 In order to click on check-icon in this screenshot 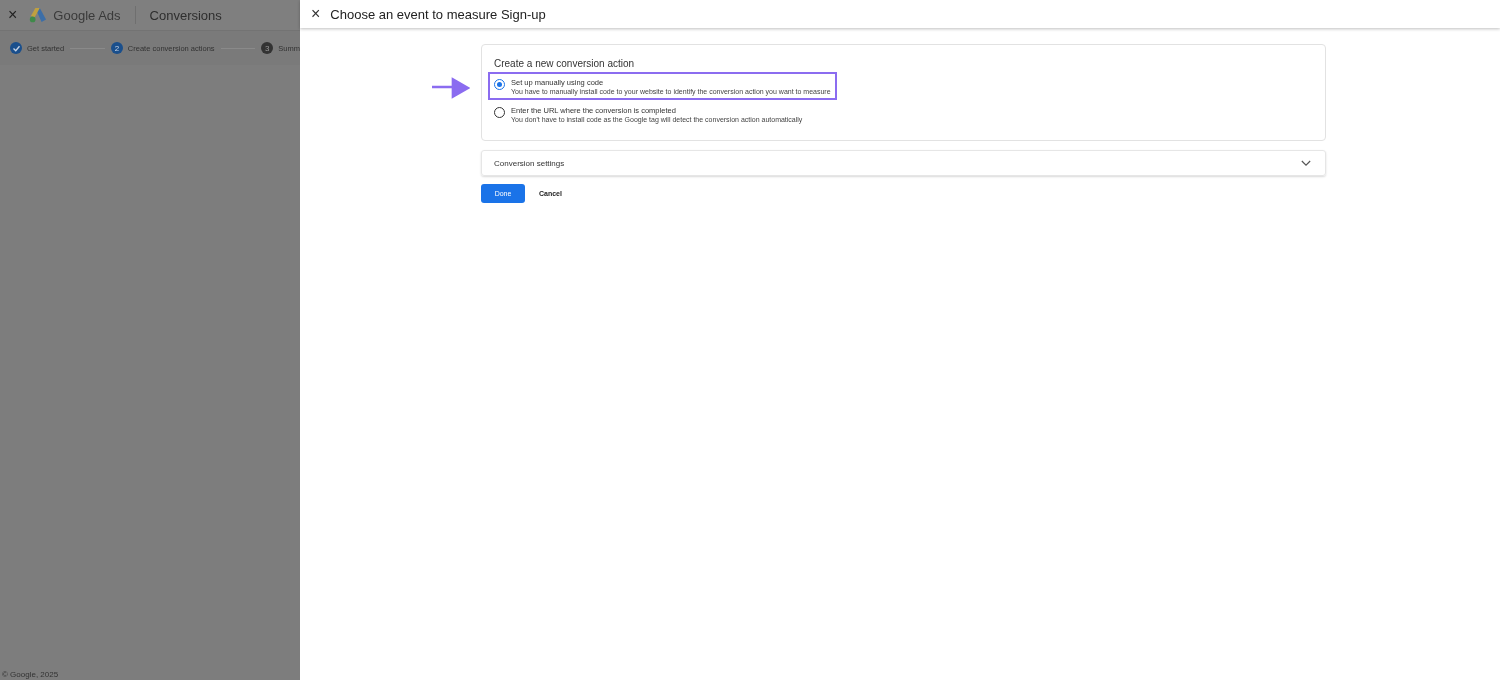, I will do `click(16, 48)`.